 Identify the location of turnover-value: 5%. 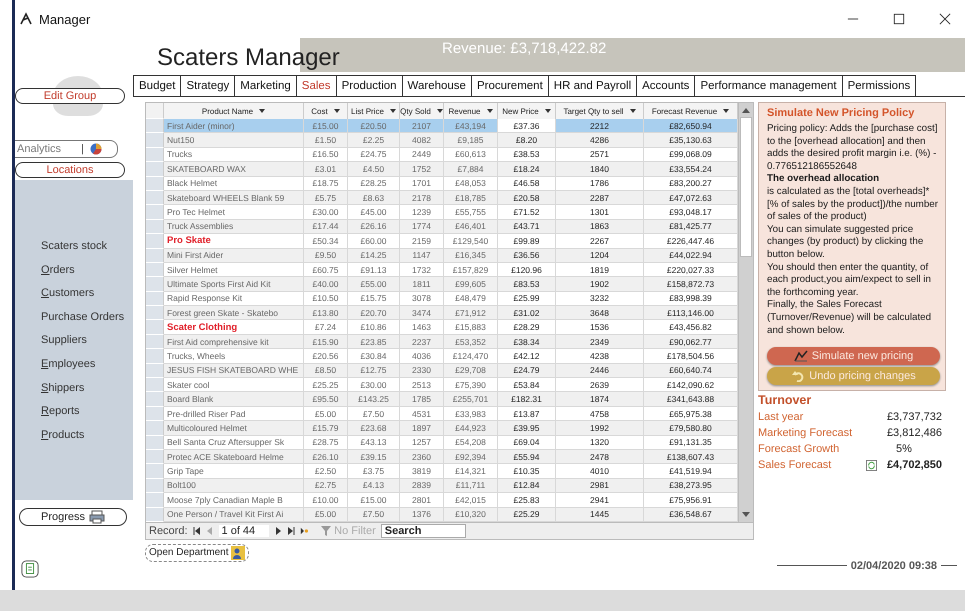
(904, 449).